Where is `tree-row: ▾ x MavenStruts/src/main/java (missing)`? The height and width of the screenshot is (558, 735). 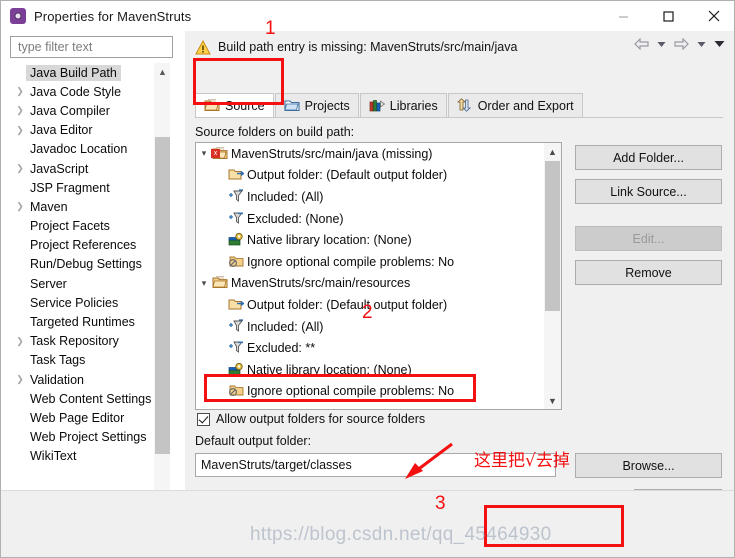 tree-row: ▾ x MavenStruts/src/main/java (missing) is located at coordinates (370, 154).